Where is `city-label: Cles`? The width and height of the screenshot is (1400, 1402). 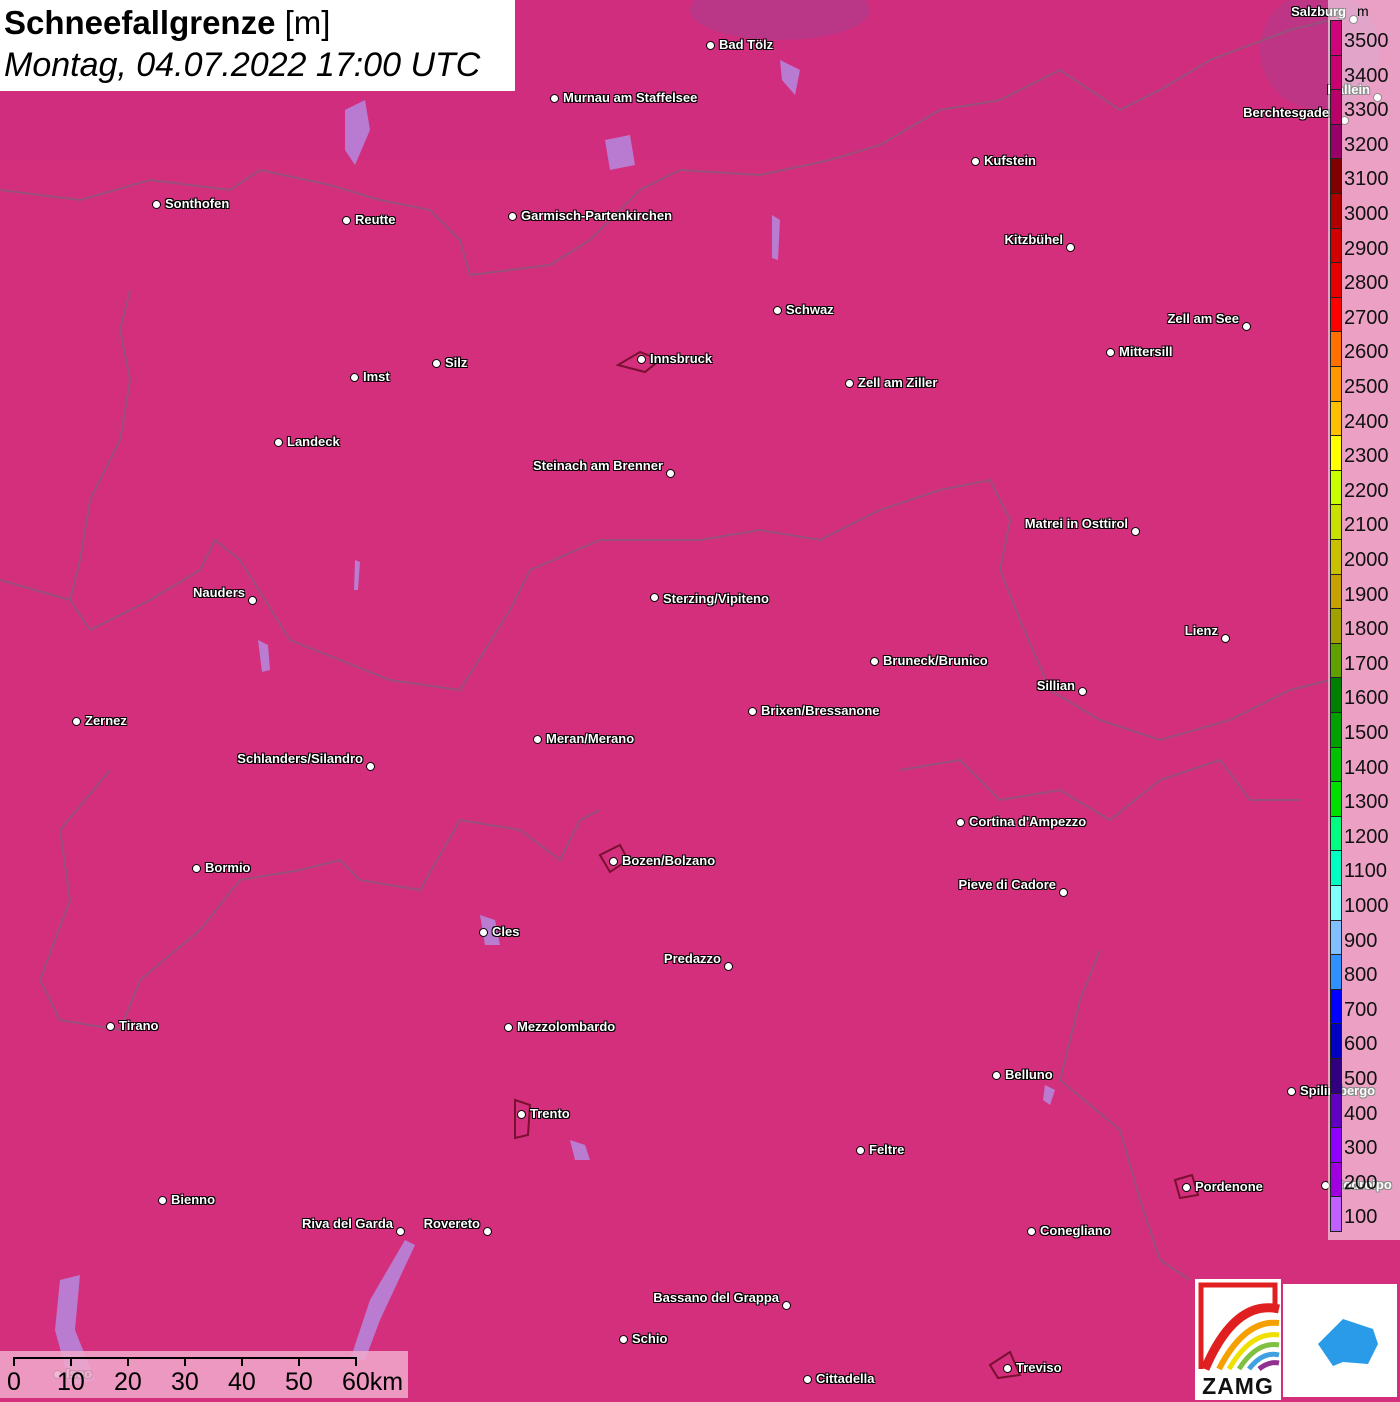
city-label: Cles is located at coordinates (506, 931).